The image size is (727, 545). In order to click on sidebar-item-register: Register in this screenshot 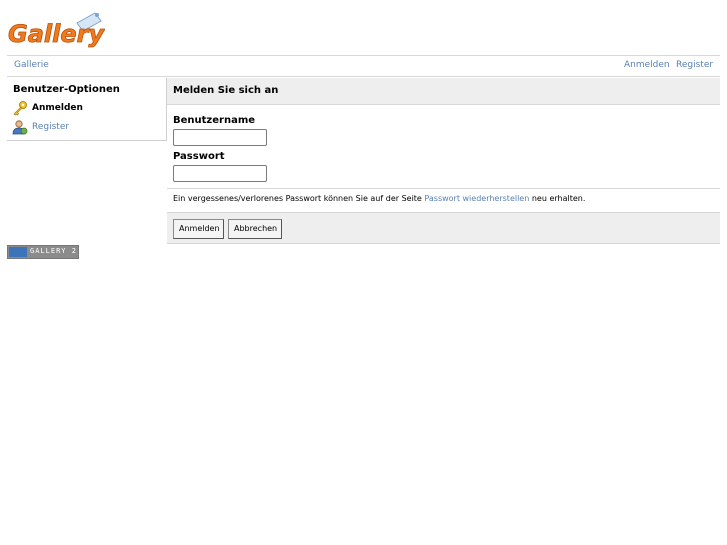, I will do `click(87, 127)`.